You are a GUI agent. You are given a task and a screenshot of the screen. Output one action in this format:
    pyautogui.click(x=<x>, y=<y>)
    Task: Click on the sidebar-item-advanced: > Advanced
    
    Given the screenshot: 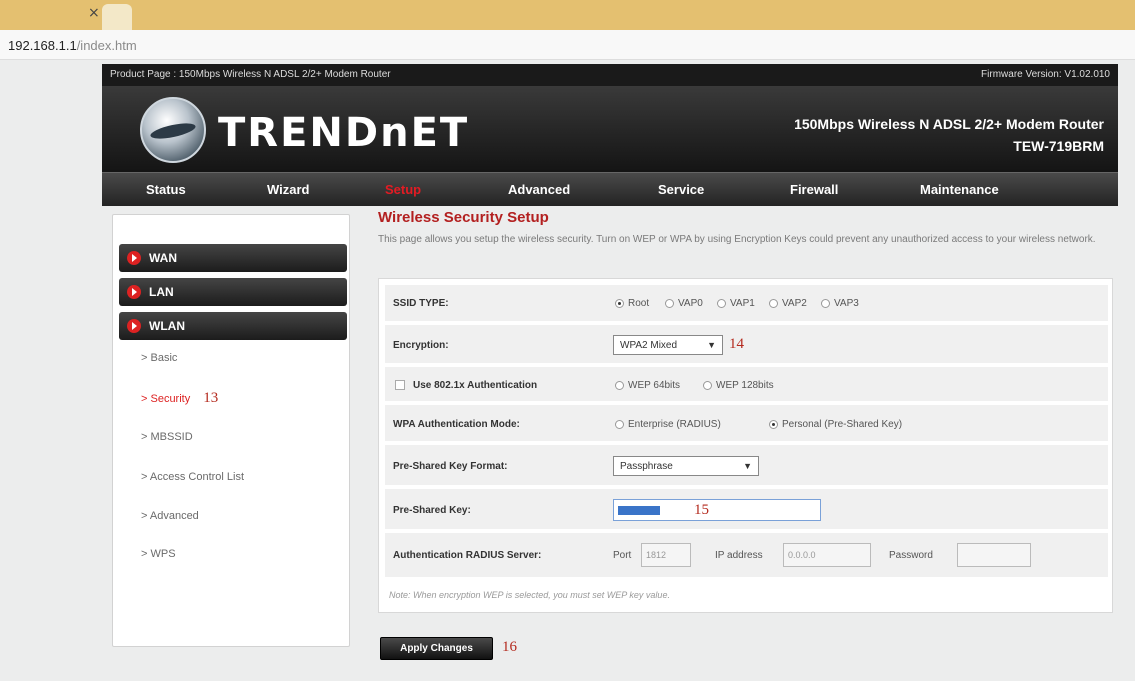 What is the action you would take?
    pyautogui.click(x=170, y=516)
    